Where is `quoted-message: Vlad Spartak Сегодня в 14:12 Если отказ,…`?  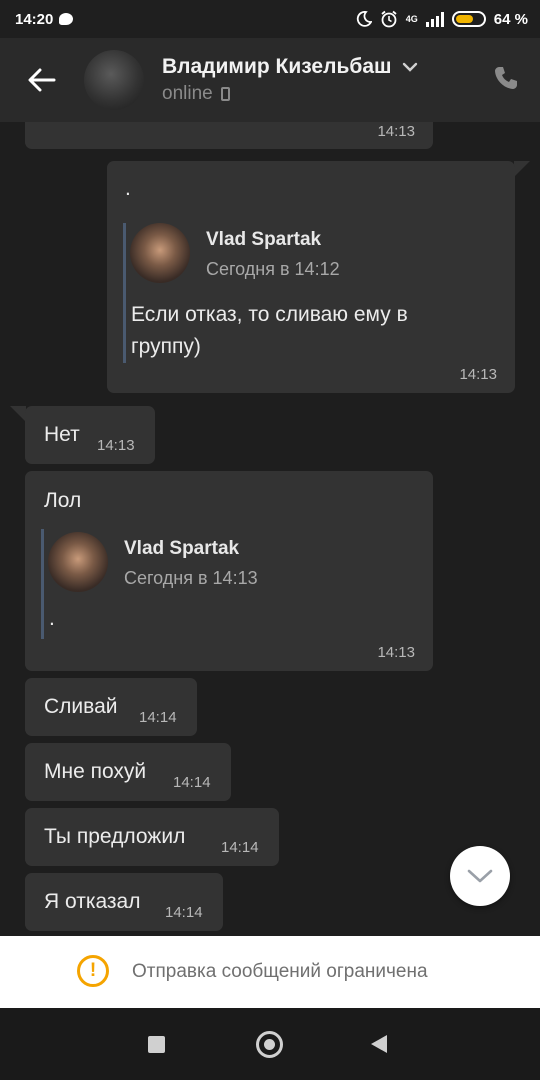
quoted-message: Vlad Spartak Сегодня в 14:12 Если отказ,… is located at coordinates (313, 293).